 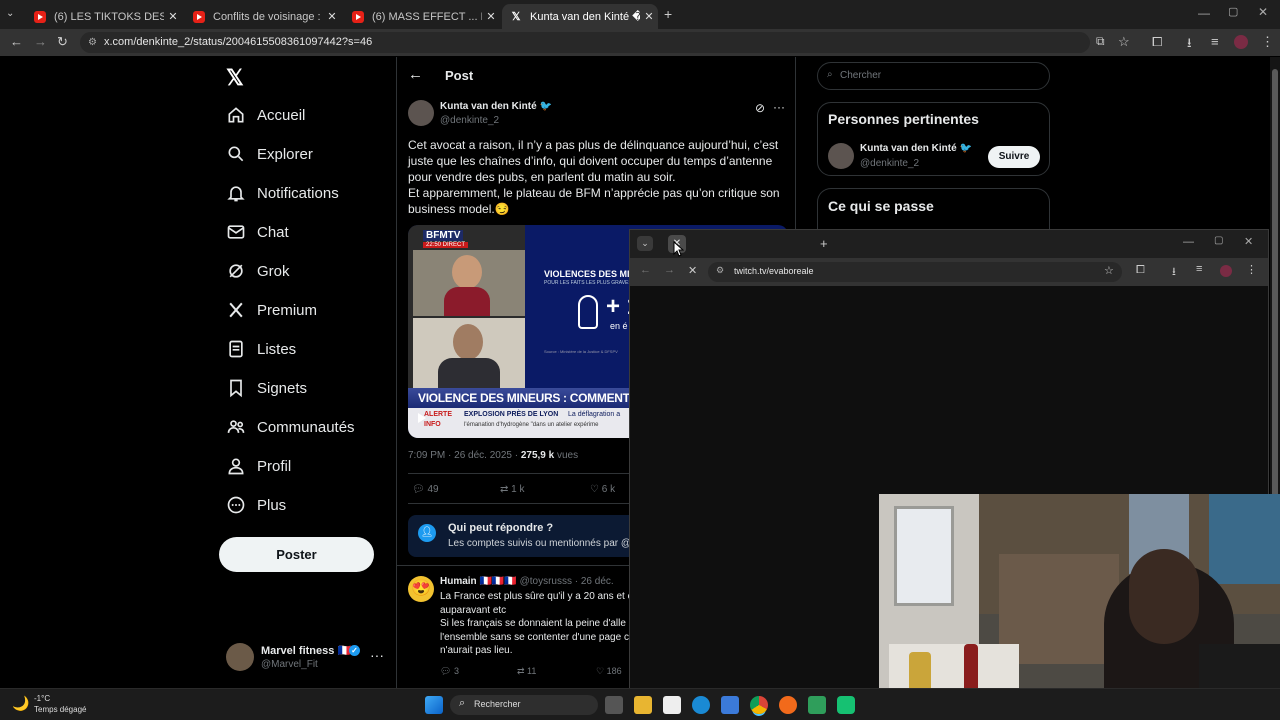 I want to click on taskbar-search: ⌕ Rechercher, so click(x=524, y=705).